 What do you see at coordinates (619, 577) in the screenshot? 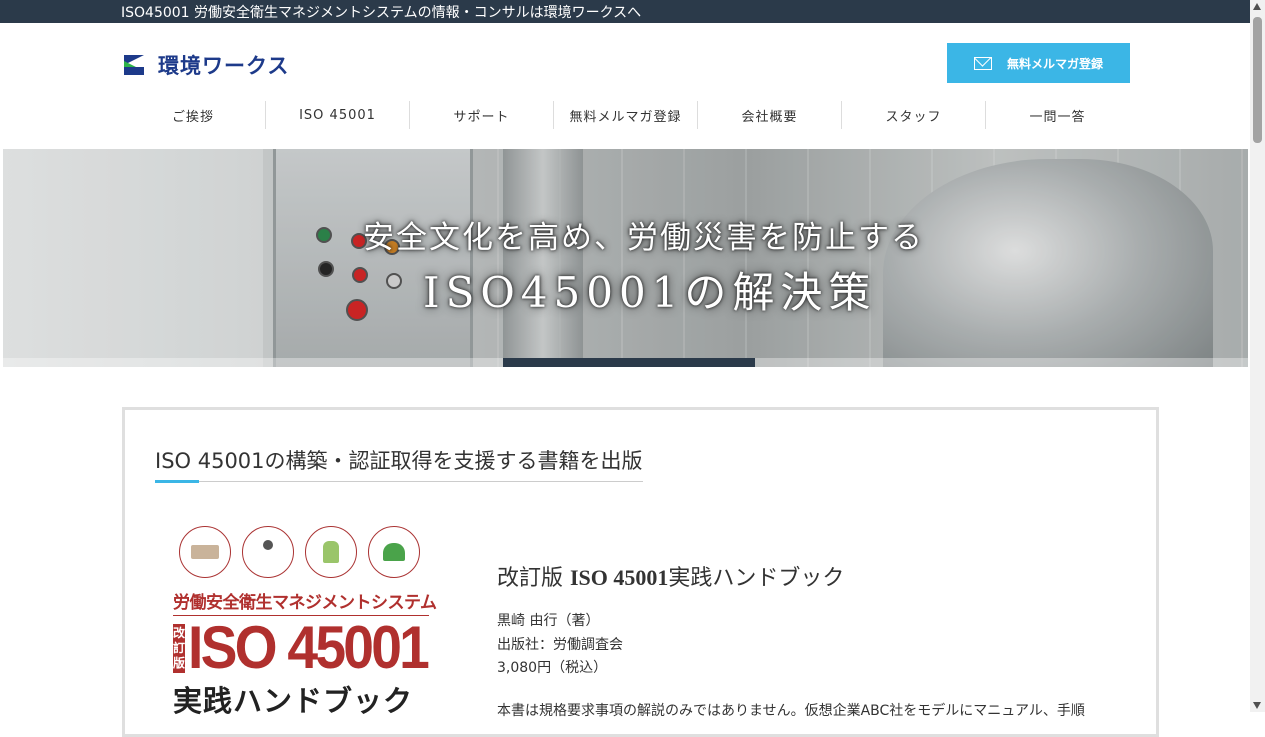
I see `book-title-main: ISO 45001` at bounding box center [619, 577].